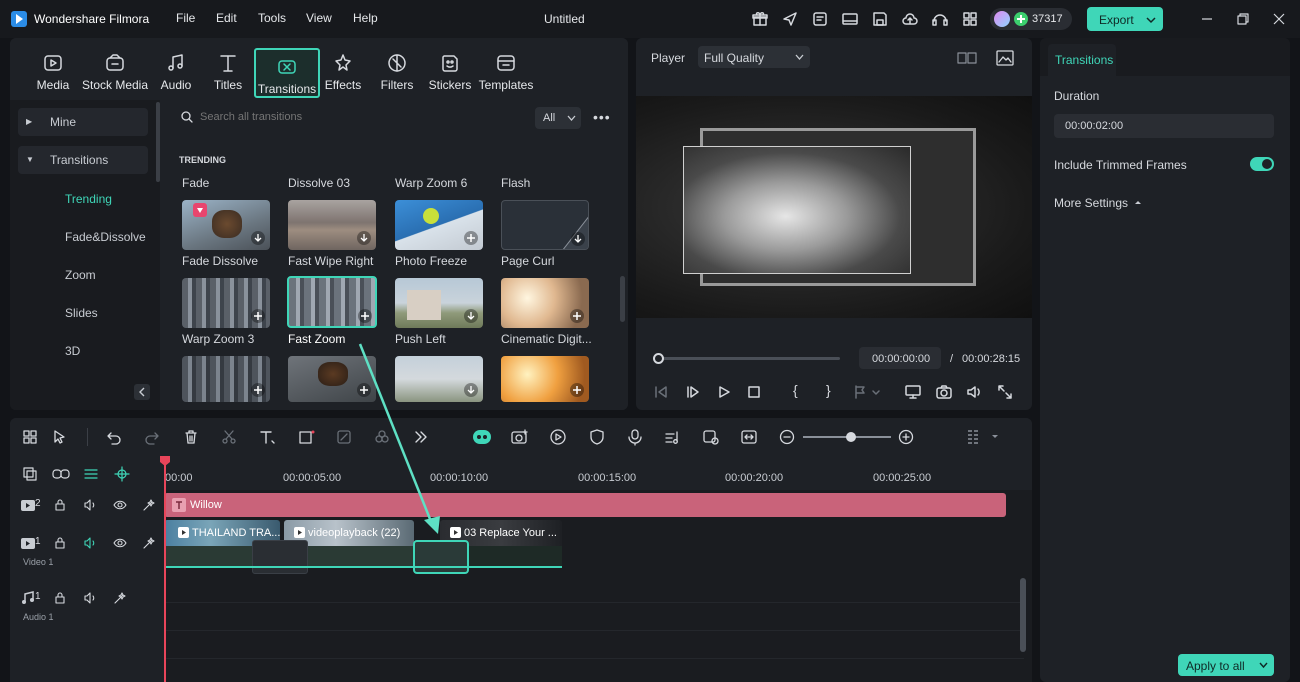 The width and height of the screenshot is (1300, 682). What do you see at coordinates (115, 71) in the screenshot?
I see `tab-stock-media: Stock Media` at bounding box center [115, 71].